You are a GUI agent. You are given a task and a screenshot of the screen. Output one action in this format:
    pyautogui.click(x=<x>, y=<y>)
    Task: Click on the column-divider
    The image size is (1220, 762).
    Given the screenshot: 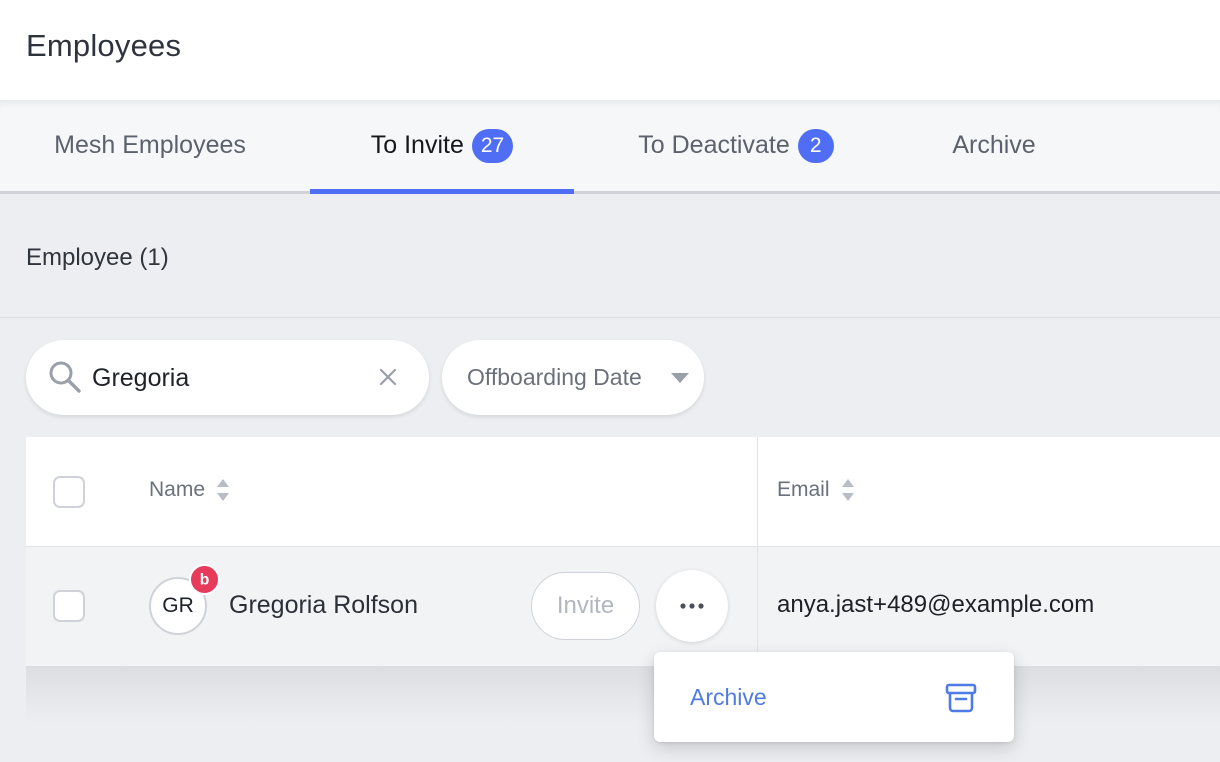 What is the action you would take?
    pyautogui.click(x=757, y=552)
    